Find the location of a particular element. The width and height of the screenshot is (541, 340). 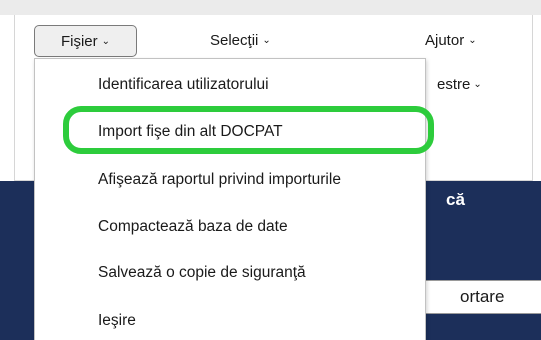

menu-selections: Selecţii ⌄ is located at coordinates (240, 41).